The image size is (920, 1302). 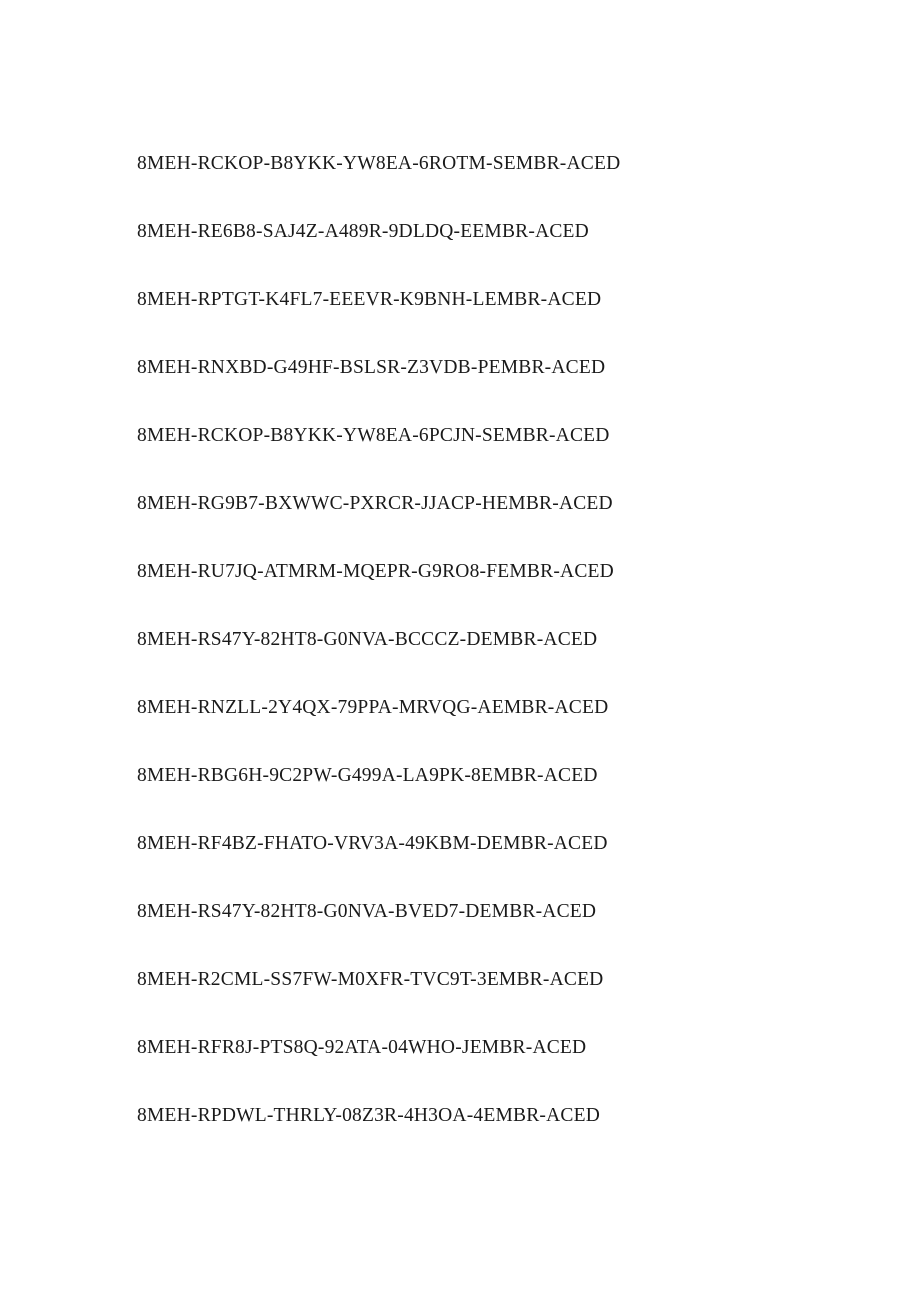 What do you see at coordinates (362, 1047) in the screenshot?
I see `list-item: 8MEH-RFR8J-PTS8Q-92ATA-04WHO-JEMBR-ACED` at bounding box center [362, 1047].